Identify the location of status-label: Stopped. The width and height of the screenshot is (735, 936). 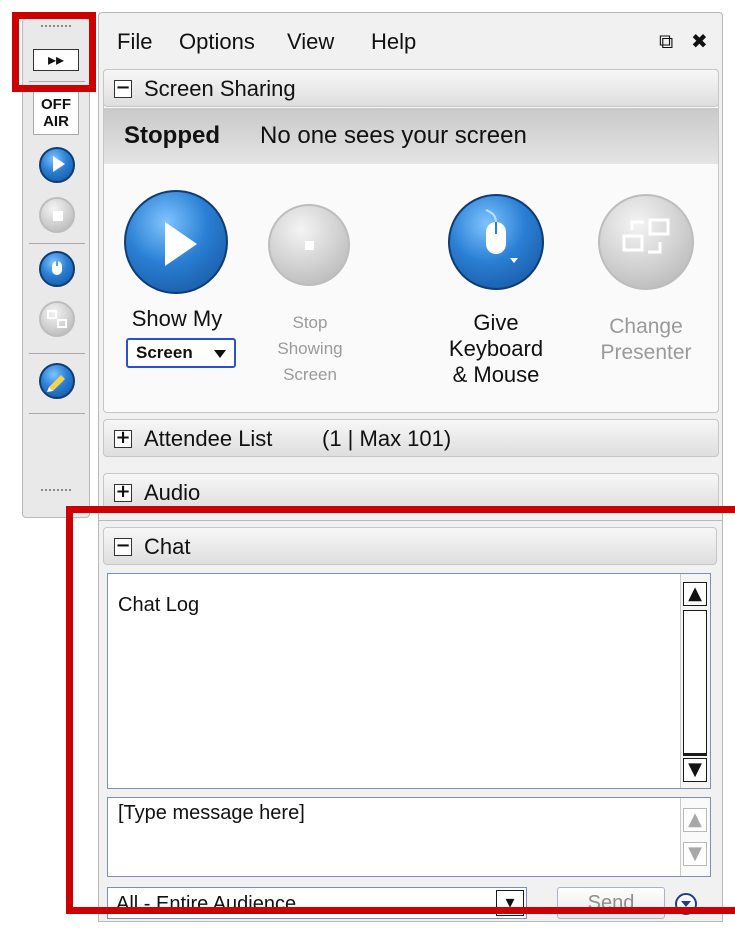
(172, 135).